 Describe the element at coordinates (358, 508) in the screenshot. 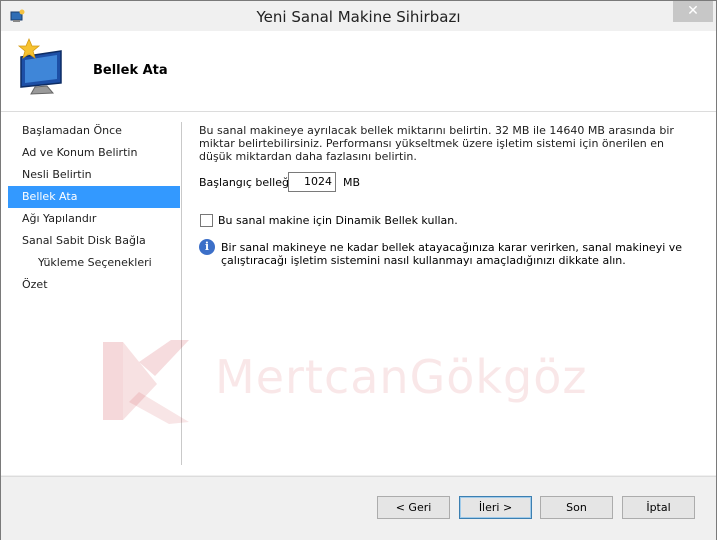

I see `wizard-footer: < Geri İleri > Son İptal` at that location.